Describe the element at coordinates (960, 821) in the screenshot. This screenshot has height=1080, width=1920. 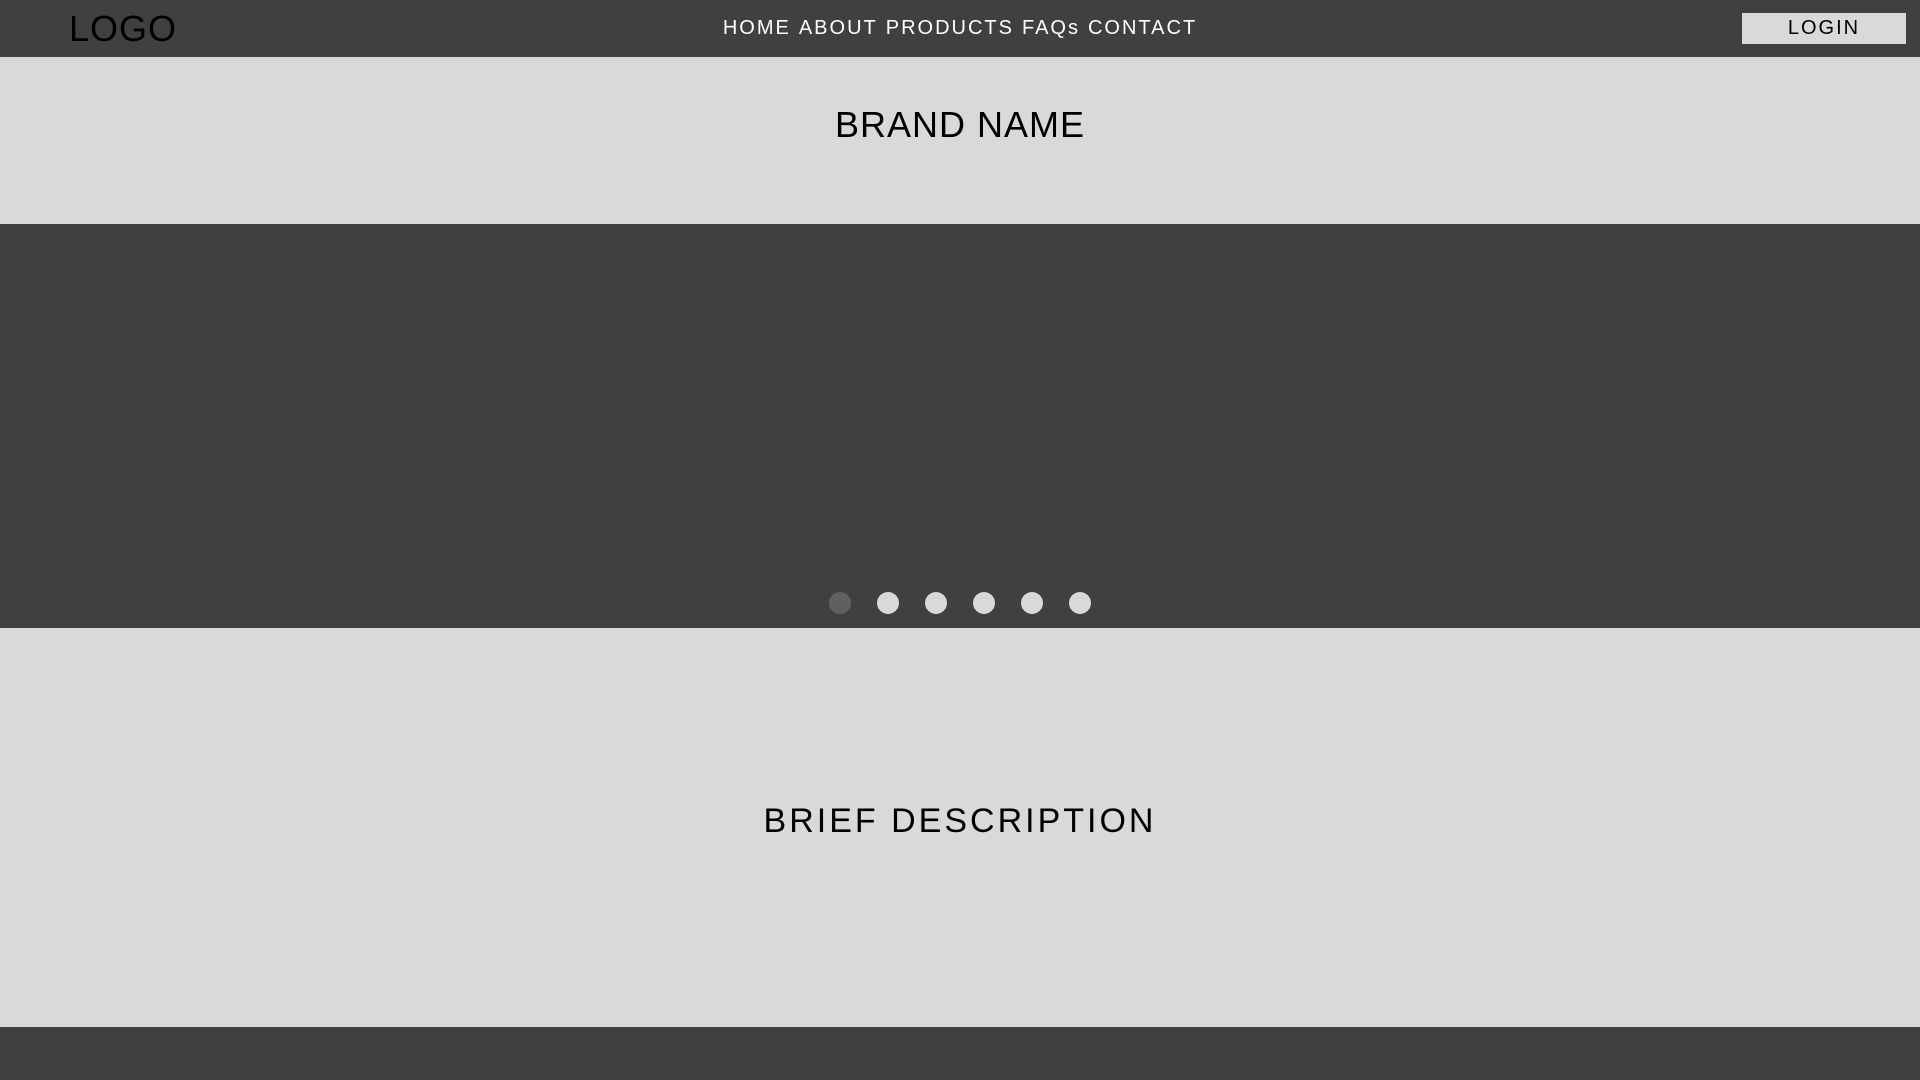
I see `brief-description: BRIEF DESCRIPTION` at that location.